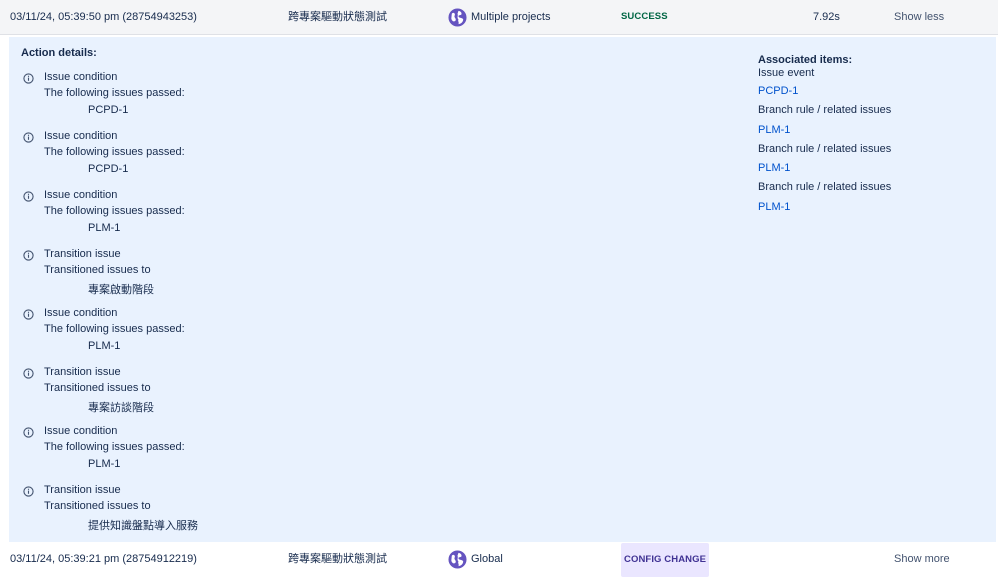 Image resolution: width=998 pixels, height=577 pixels. I want to click on row-datetime: 03/11/24, 05:39:50 pm (28754943253), so click(103, 17).